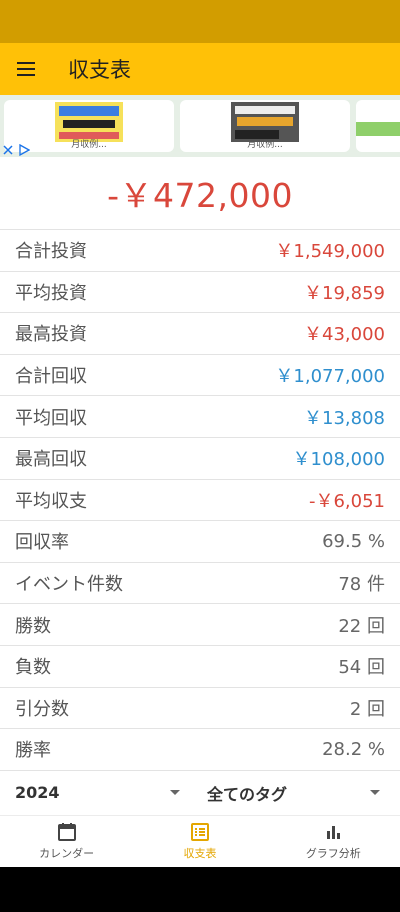  What do you see at coordinates (200, 667) in the screenshot?
I see `stat-row: 負数 54 回` at bounding box center [200, 667].